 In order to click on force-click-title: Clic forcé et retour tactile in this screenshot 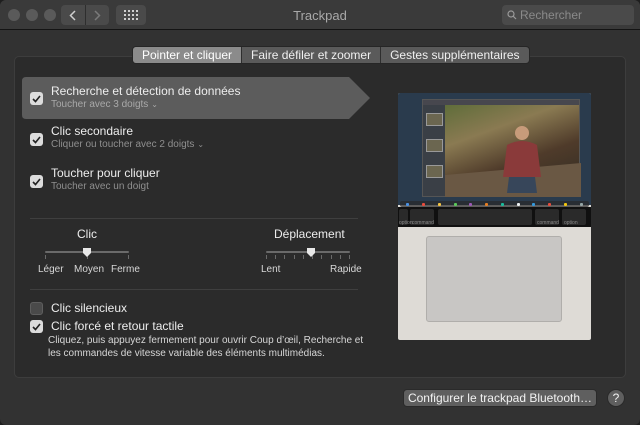, I will do `click(117, 326)`.